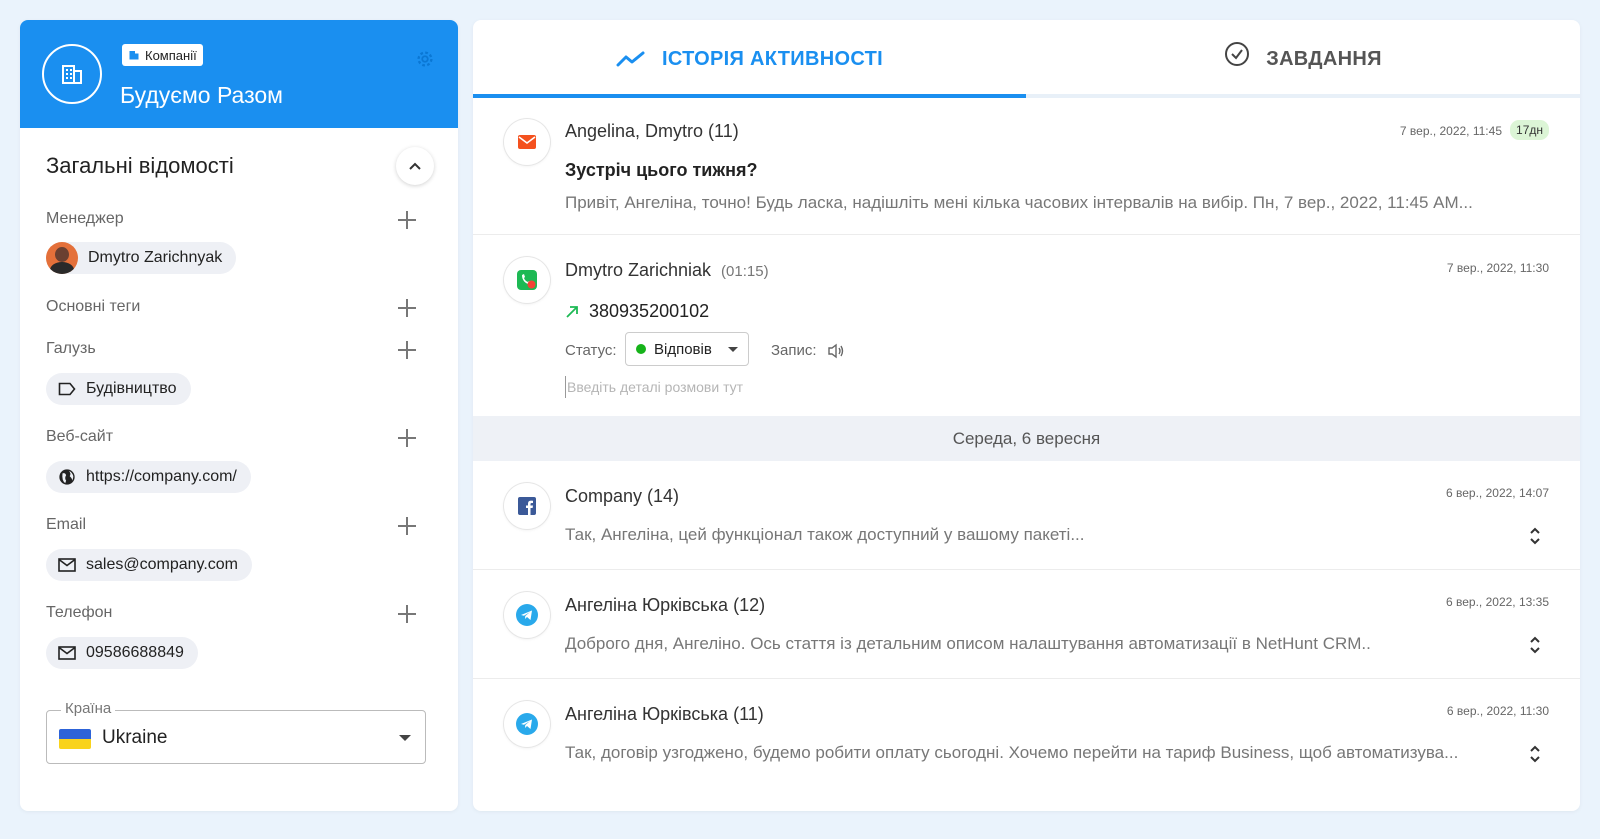  I want to click on collapse-button, so click(415, 166).